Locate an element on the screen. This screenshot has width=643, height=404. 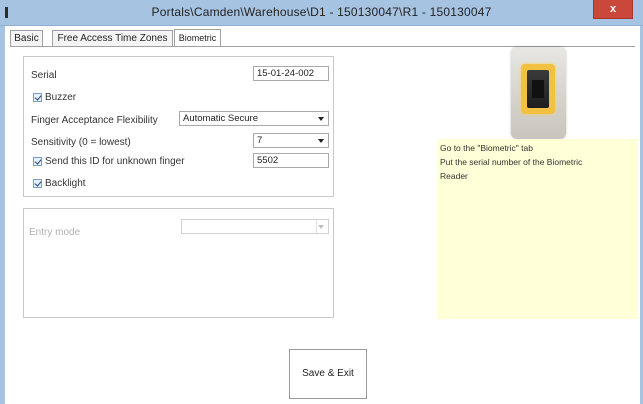
finger-flexibility-value: Automatic Secure is located at coordinates (220, 118).